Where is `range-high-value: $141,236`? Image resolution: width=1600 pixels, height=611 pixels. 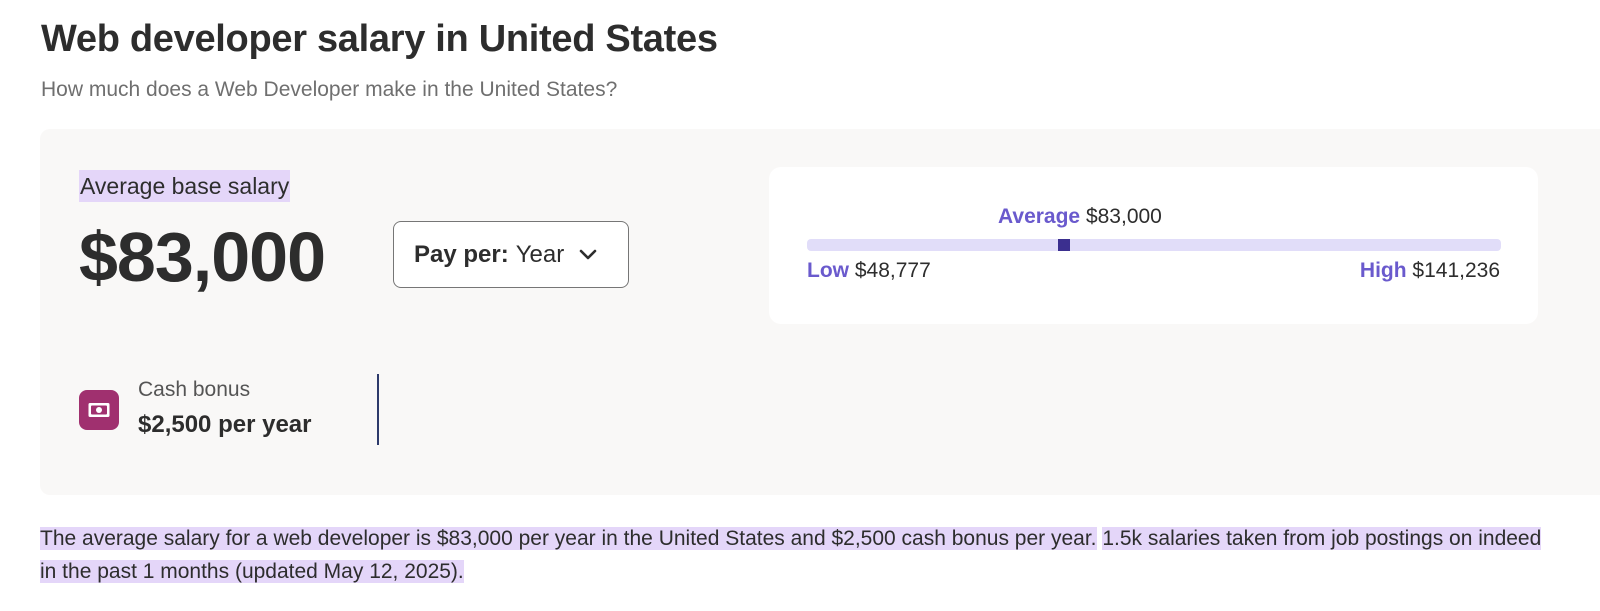
range-high-value: $141,236 is located at coordinates (1456, 270).